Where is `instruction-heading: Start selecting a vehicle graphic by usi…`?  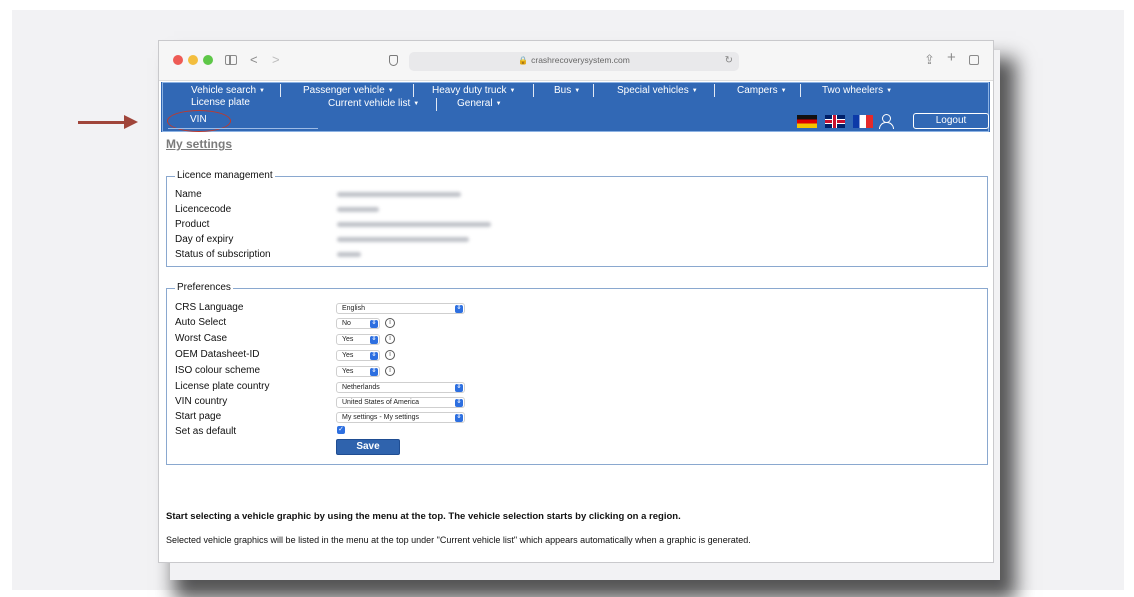 instruction-heading: Start selecting a vehicle graphic by usi… is located at coordinates (423, 516).